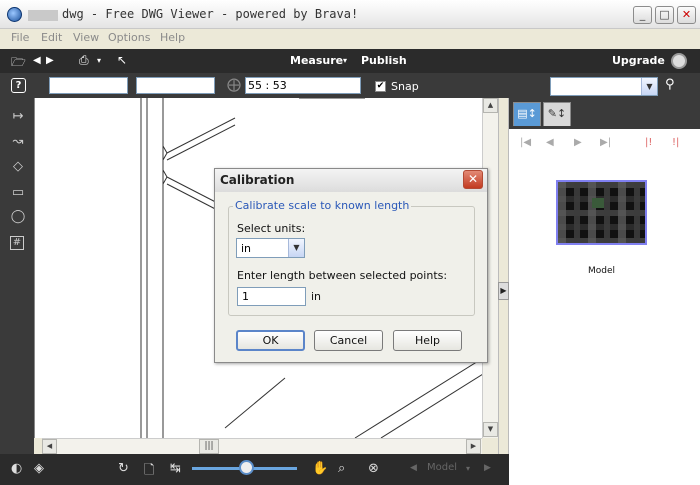 The image size is (700, 485). Describe the element at coordinates (316, 296) in the screenshot. I see `length-unit-label: in` at that location.